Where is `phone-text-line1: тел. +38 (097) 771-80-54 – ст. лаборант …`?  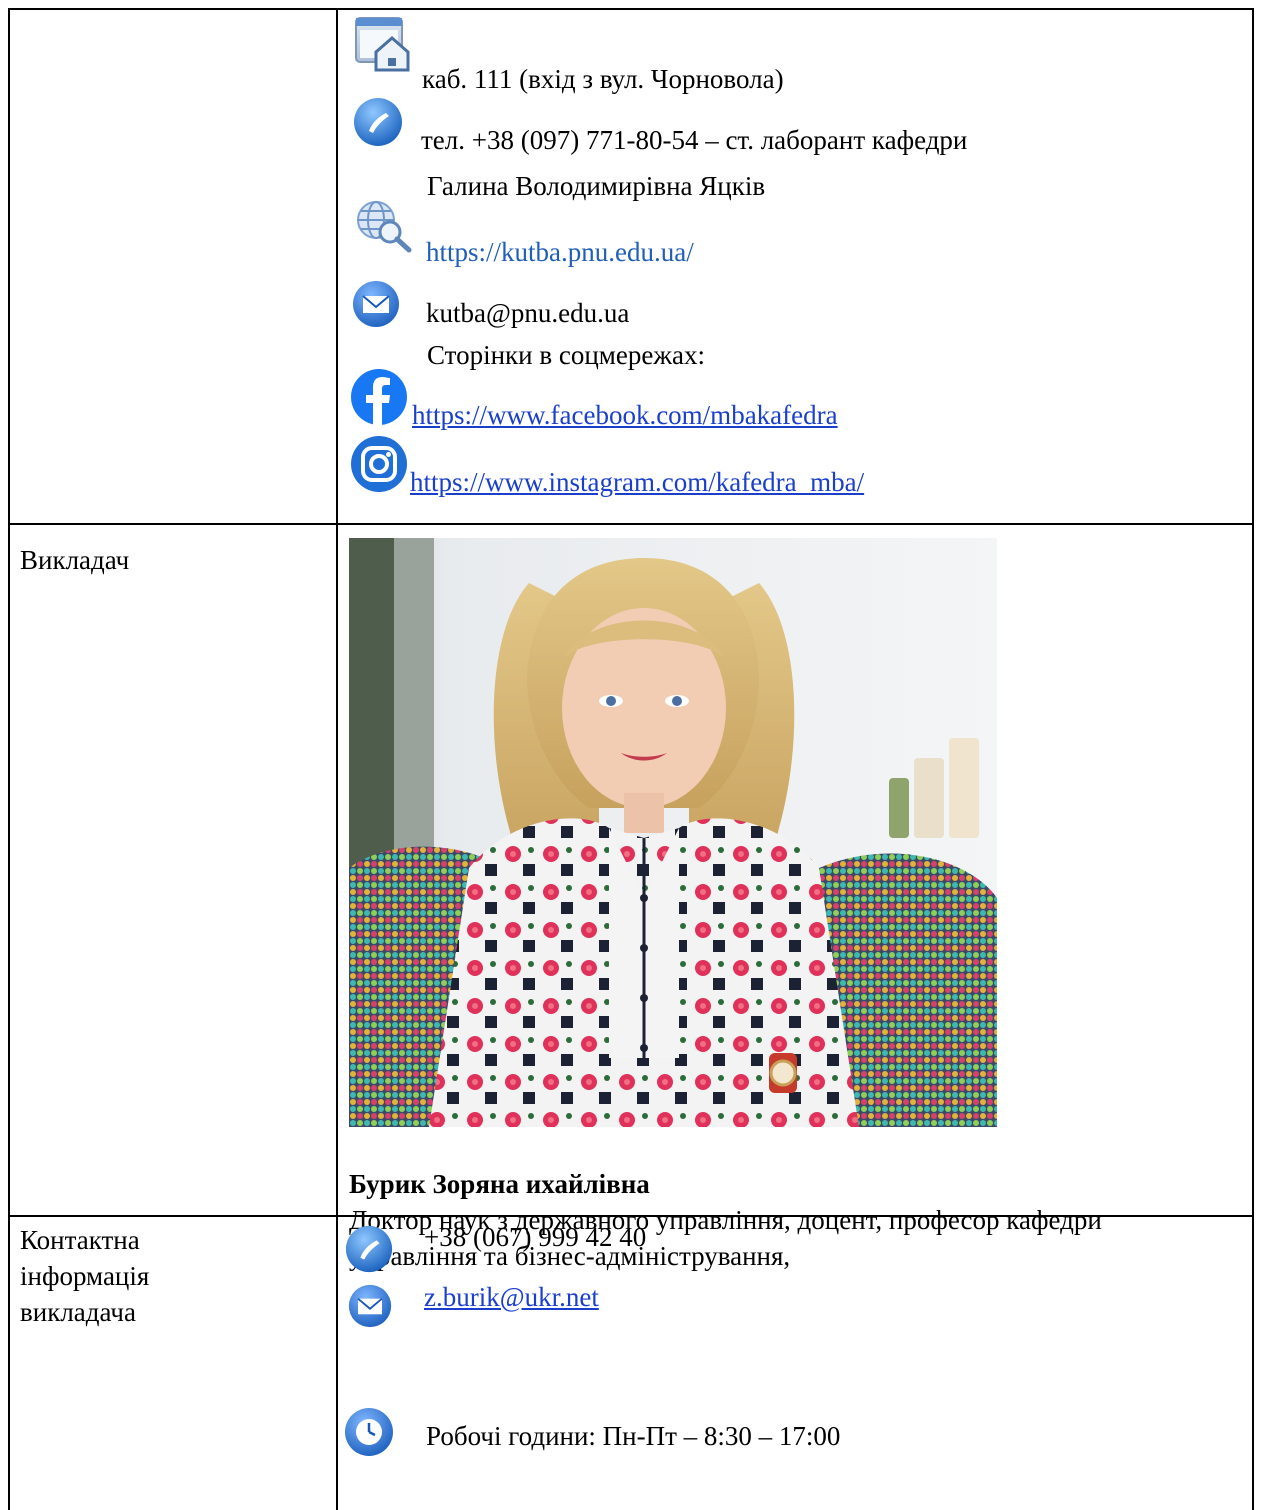
phone-text-line1: тел. +38 (097) 771-80-54 – ст. лаборант … is located at coordinates (694, 140).